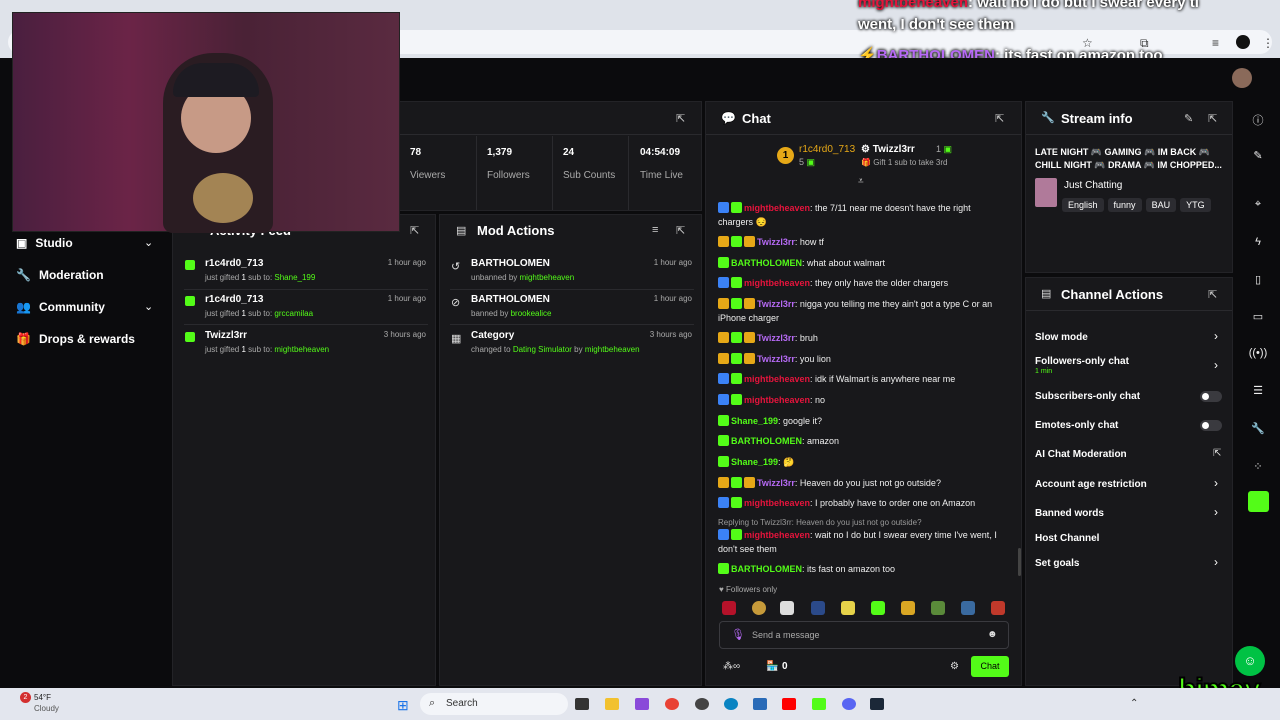 This screenshot has height=720, width=1280. What do you see at coordinates (1258, 279) in the screenshot?
I see `document-icon: ▯` at bounding box center [1258, 279].